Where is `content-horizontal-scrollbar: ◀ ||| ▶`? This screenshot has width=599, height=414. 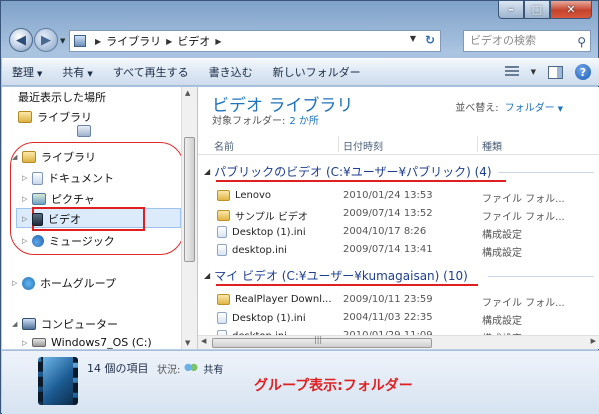 content-horizontal-scrollbar: ◀ ||| ▶ is located at coordinates (398, 342).